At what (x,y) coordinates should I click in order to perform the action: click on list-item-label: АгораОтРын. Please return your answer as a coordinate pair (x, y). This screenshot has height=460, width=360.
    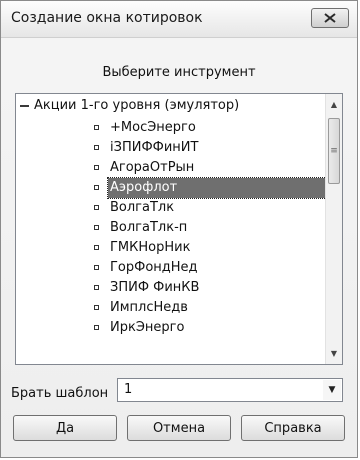
    Looking at the image, I should click on (152, 167).